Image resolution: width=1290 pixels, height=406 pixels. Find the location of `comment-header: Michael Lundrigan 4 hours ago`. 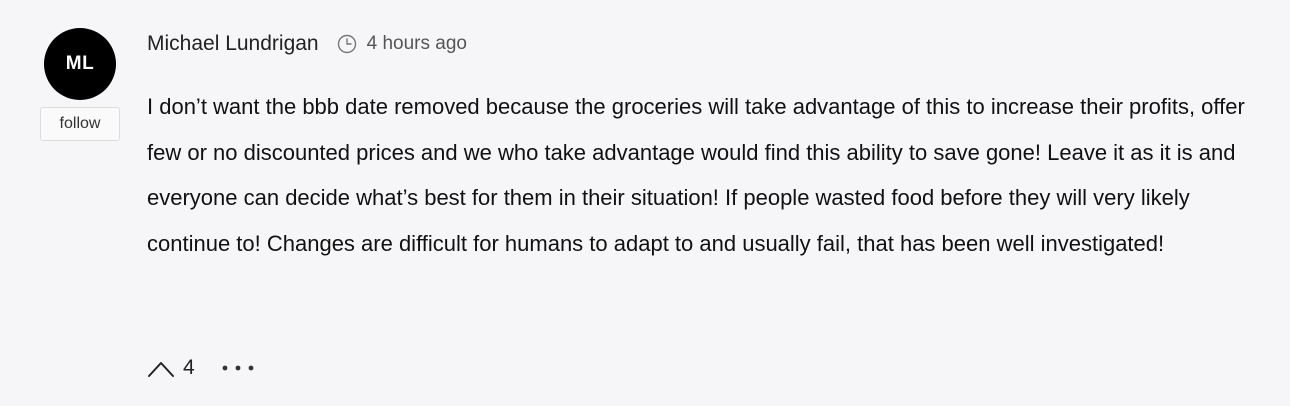

comment-header: Michael Lundrigan 4 hours ago is located at coordinates (307, 44).